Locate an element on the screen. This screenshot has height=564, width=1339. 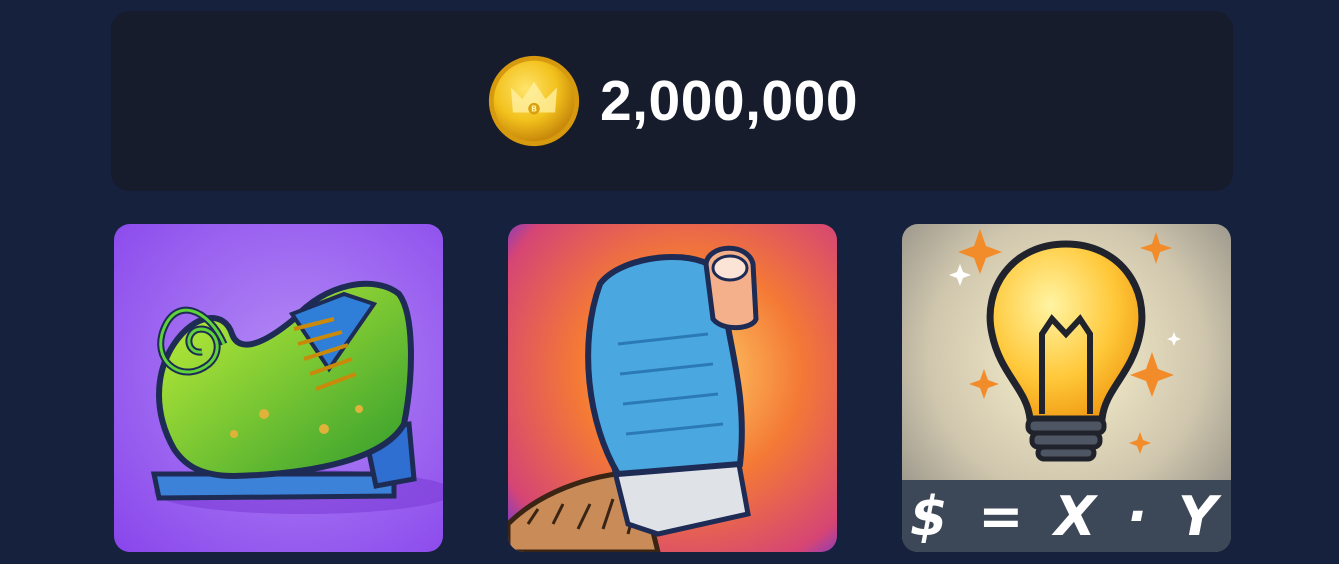
idea-card: $ = X · Y is located at coordinates (1066, 388).